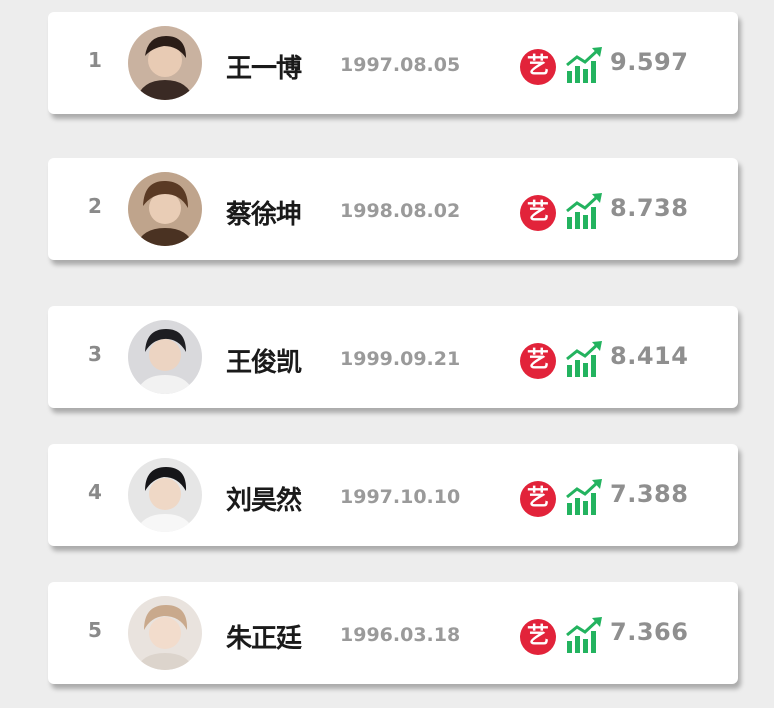 This screenshot has height=708, width=774. I want to click on ranking-card: 5 朱正廷 1996.03.18 艺 7.366, so click(393, 633).